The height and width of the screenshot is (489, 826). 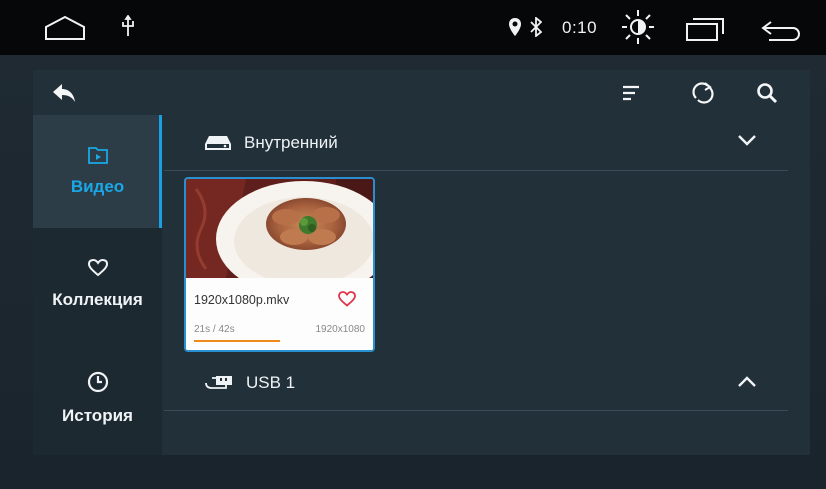 I want to click on video-resolution: 1920x1080, so click(x=340, y=329).